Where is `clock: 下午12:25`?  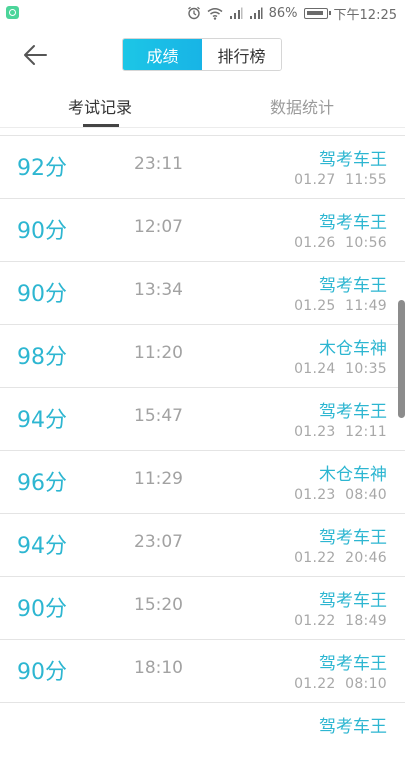 clock: 下午12:25 is located at coordinates (365, 15).